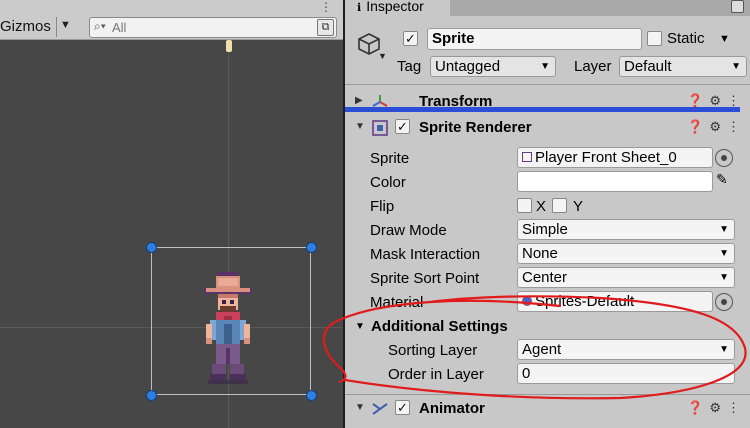  I want to click on inspector-tab-bar: ℹ Inspector, so click(547, 8).